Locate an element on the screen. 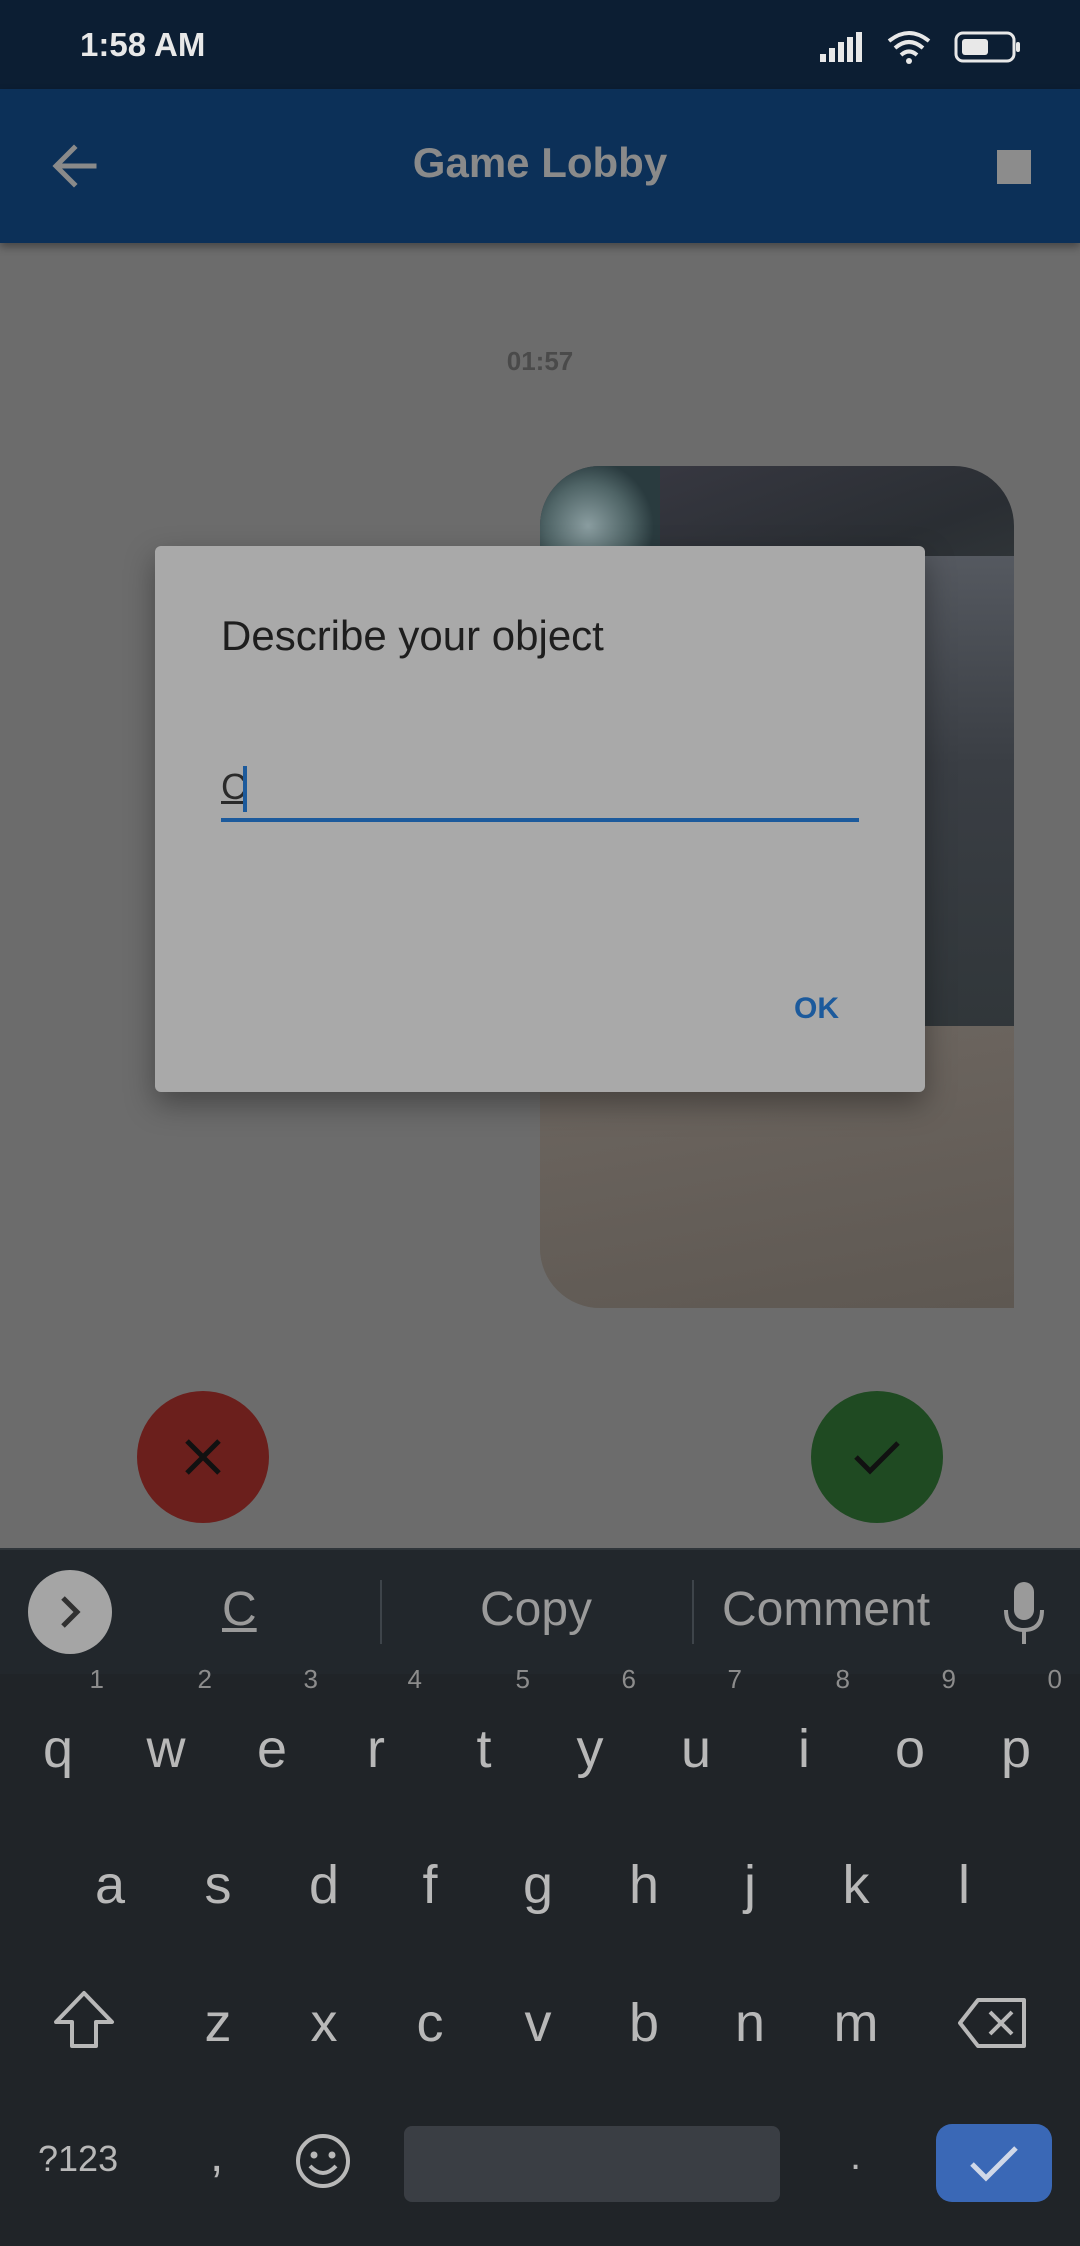 This screenshot has width=1080, height=2246. backspace-key is located at coordinates (993, 2025).